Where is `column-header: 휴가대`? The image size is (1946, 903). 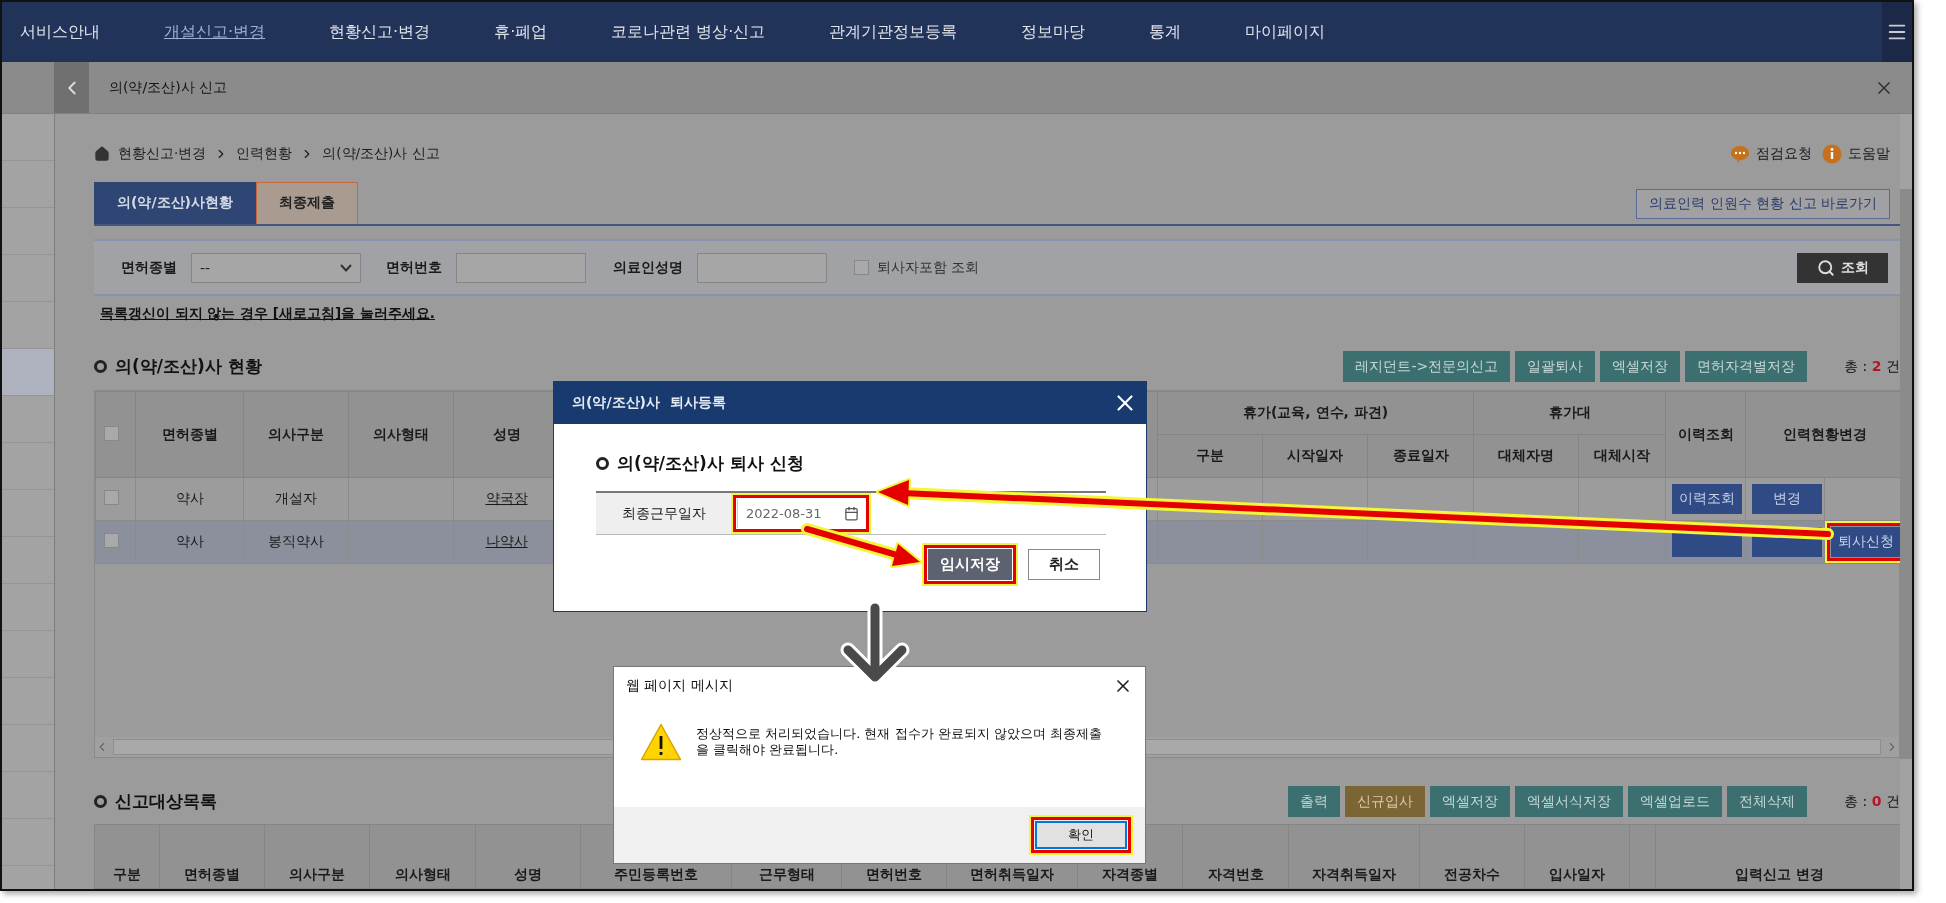
column-header: 휴가대 is located at coordinates (1569, 413).